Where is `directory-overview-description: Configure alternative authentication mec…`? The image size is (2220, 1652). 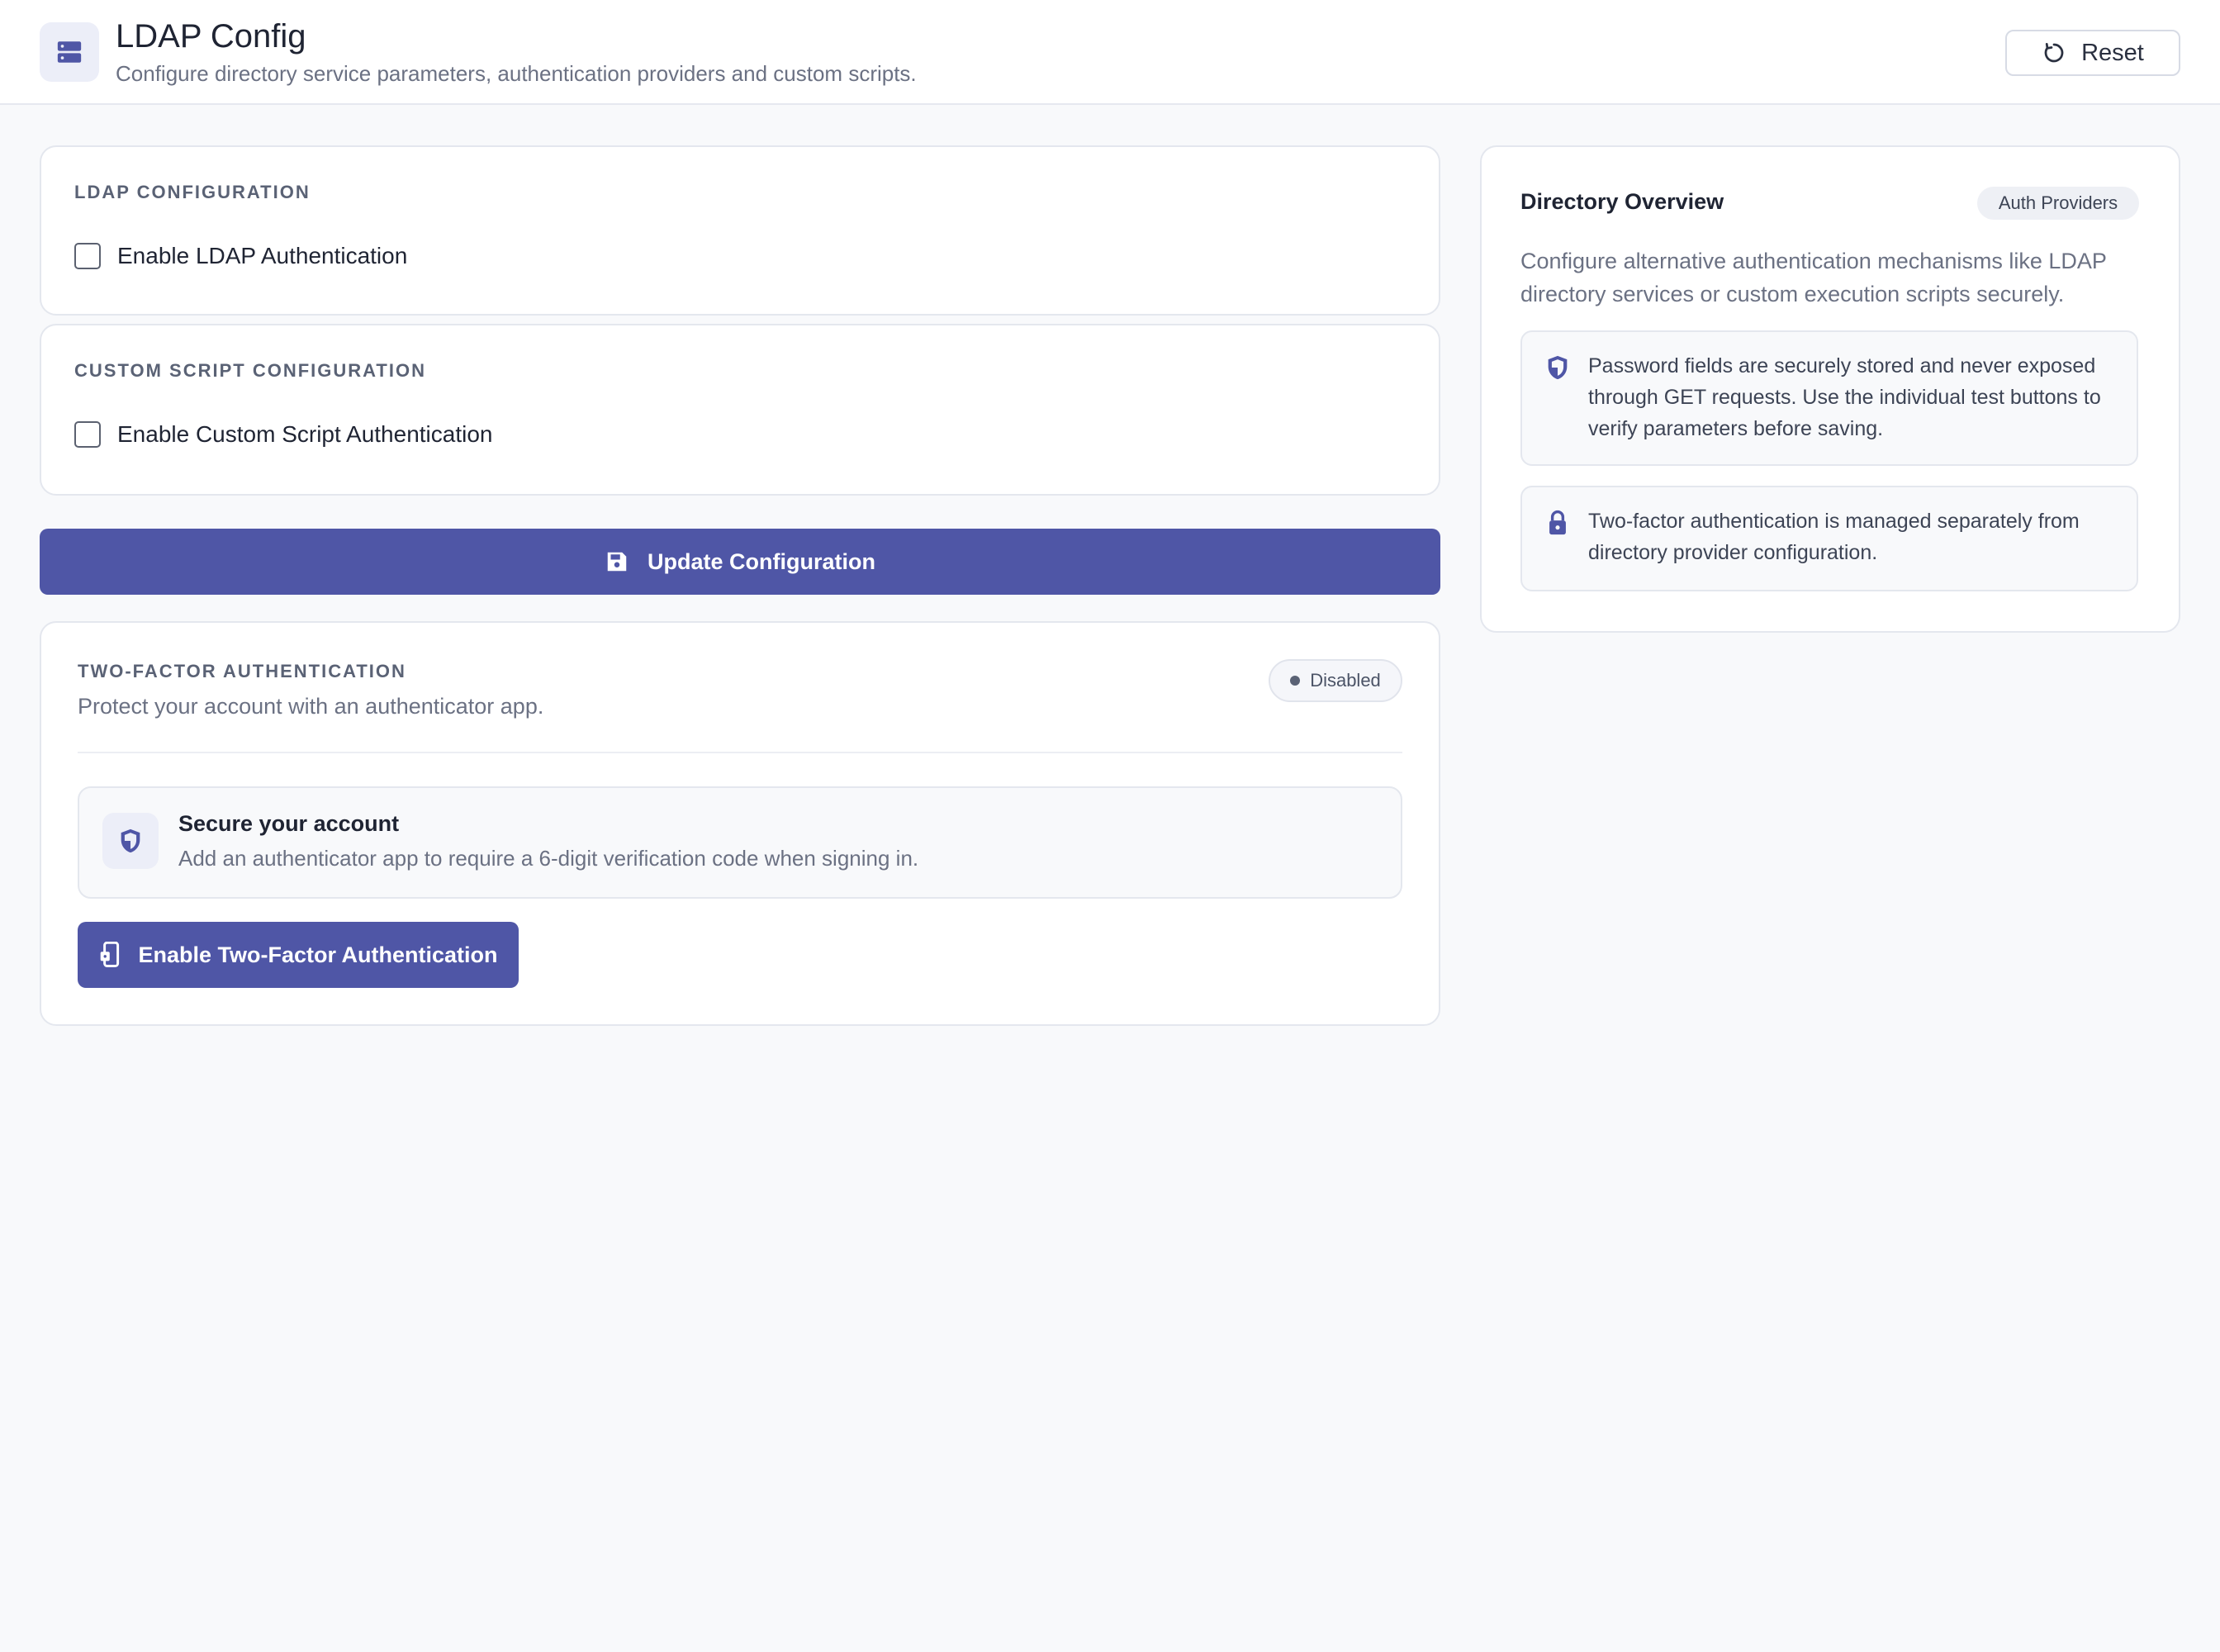 directory-overview-description: Configure alternative authentication mec… is located at coordinates (1813, 277).